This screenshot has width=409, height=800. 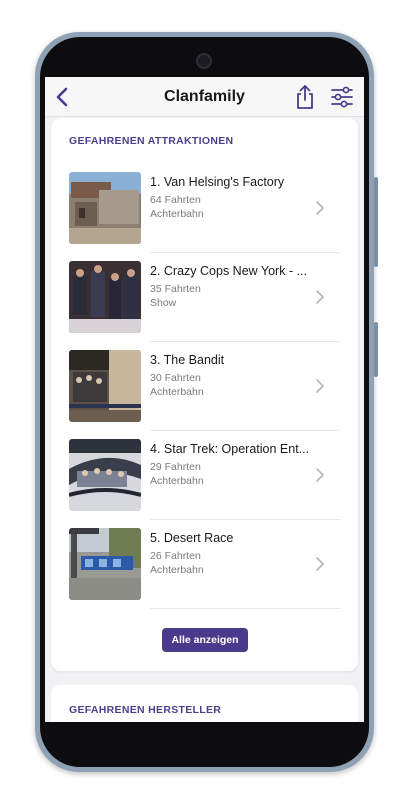 What do you see at coordinates (151, 141) in the screenshot?
I see `section-title-attractions: GEFAHRENEN ATTRAKTIONEN` at bounding box center [151, 141].